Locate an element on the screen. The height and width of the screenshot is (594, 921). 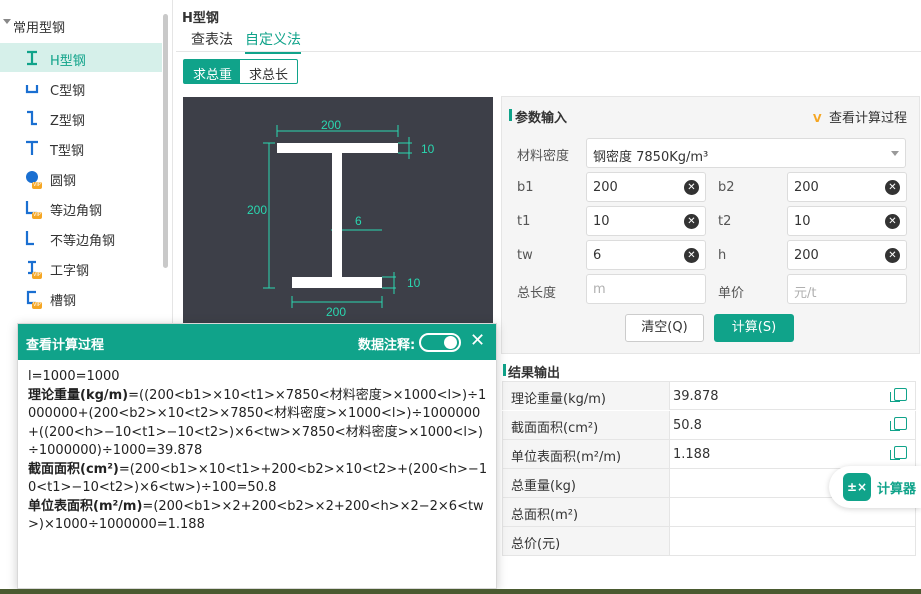
b2-input: 200 ✕ is located at coordinates (847, 187).